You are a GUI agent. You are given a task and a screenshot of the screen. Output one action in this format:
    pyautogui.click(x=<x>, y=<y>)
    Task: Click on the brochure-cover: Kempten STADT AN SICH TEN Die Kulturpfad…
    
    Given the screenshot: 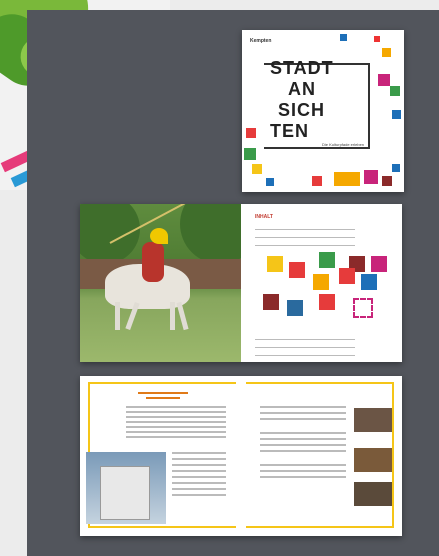 What is the action you would take?
    pyautogui.click(x=323, y=111)
    